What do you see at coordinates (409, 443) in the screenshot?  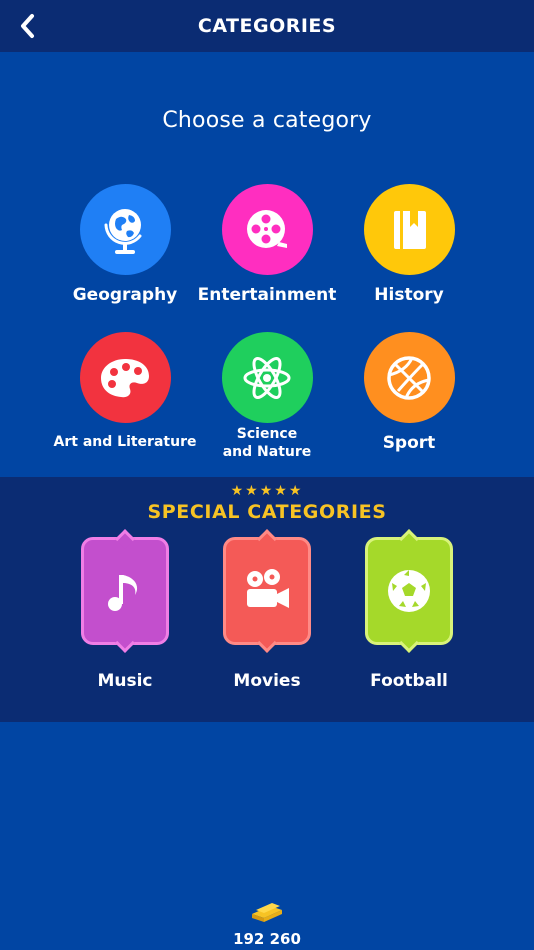 I see `category-label: Sport` at bounding box center [409, 443].